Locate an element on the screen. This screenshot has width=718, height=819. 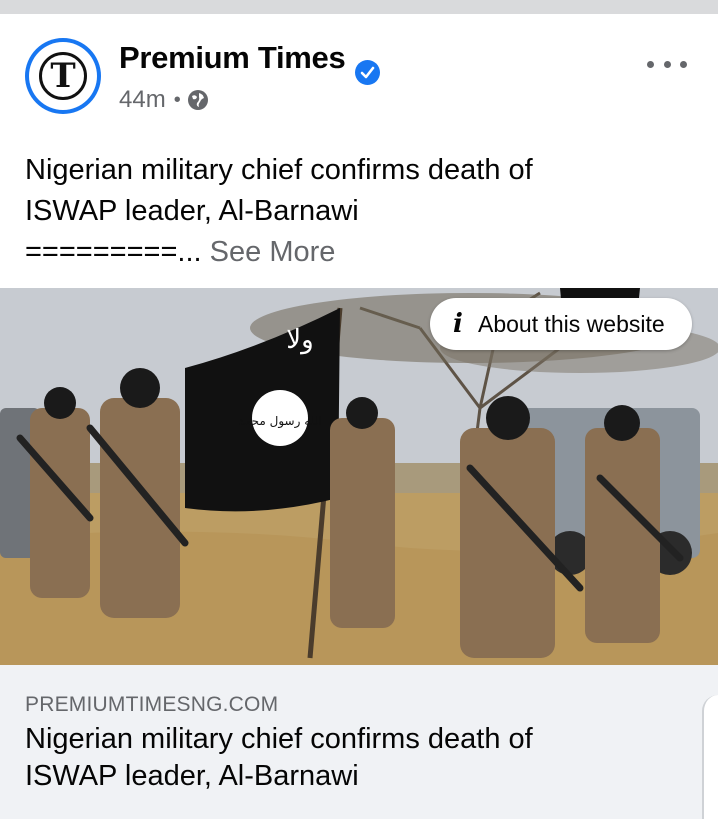
post-meta: 44m • is located at coordinates (164, 100).